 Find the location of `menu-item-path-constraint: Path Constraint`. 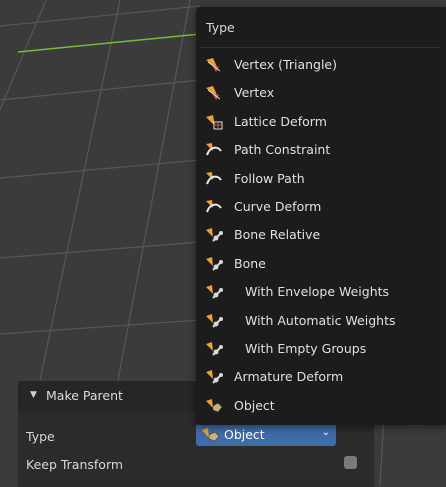

menu-item-path-constraint: Path Constraint is located at coordinates (321, 150).